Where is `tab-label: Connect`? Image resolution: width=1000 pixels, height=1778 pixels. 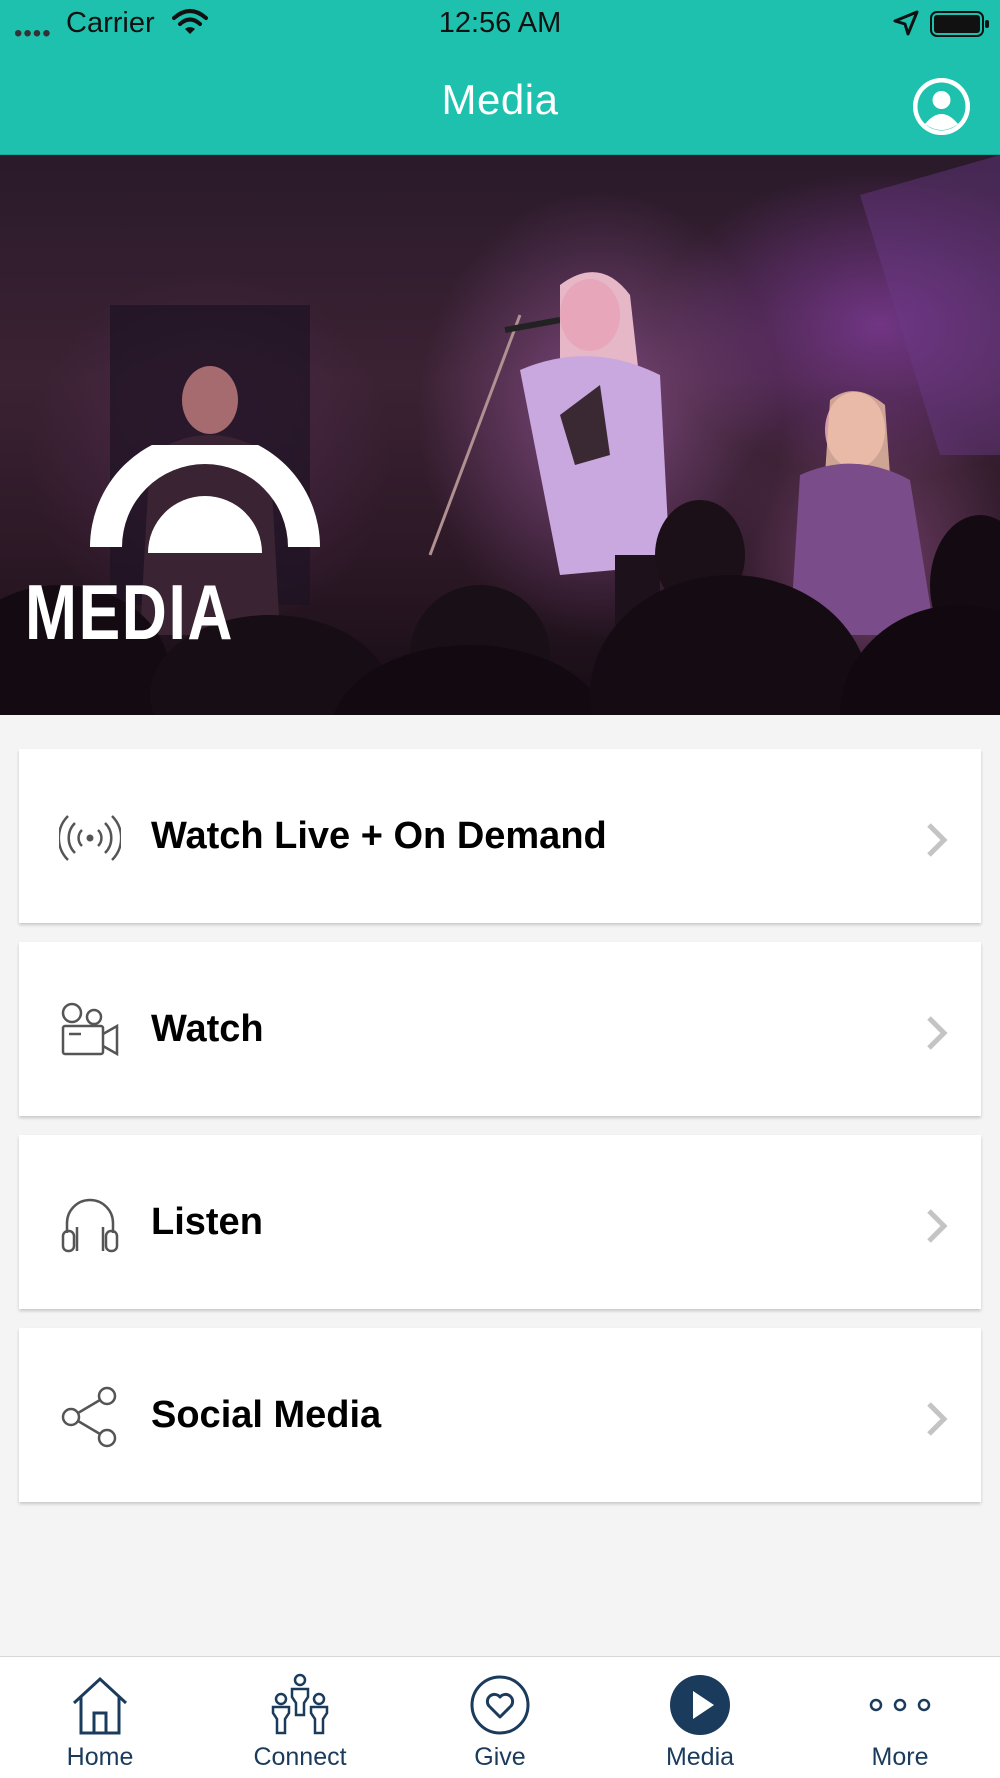 tab-label: Connect is located at coordinates (300, 1757).